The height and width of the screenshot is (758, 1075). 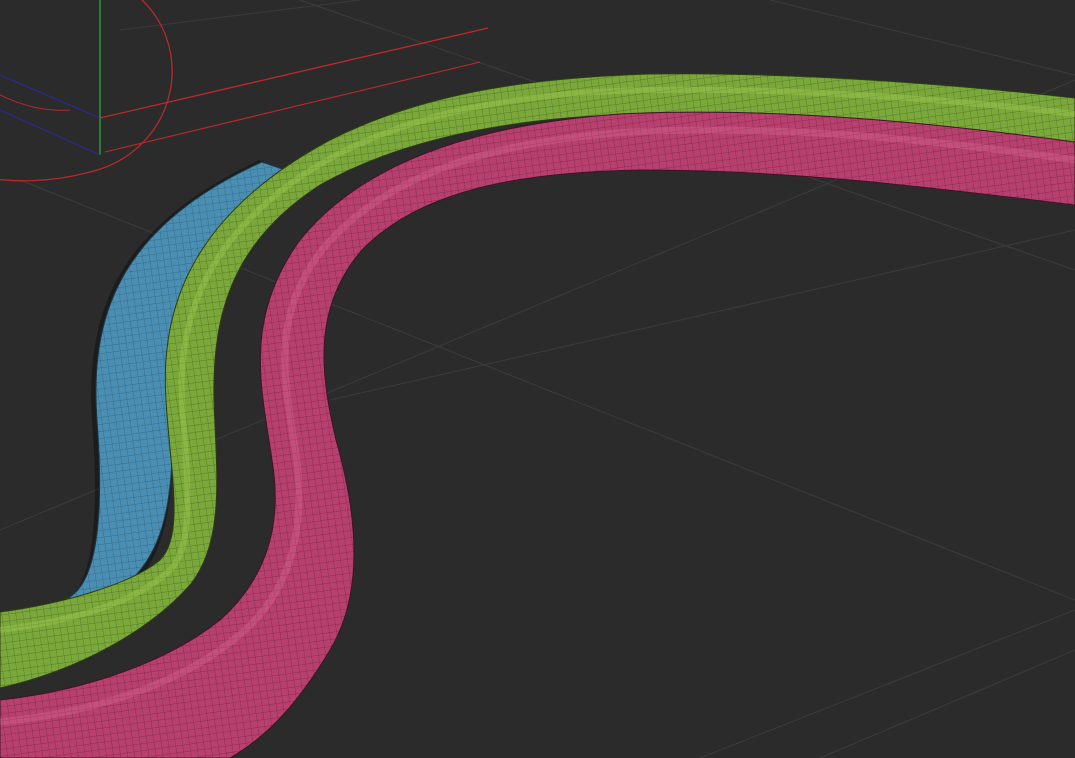 What do you see at coordinates (50, 132) in the screenshot?
I see `z-axis-guide` at bounding box center [50, 132].